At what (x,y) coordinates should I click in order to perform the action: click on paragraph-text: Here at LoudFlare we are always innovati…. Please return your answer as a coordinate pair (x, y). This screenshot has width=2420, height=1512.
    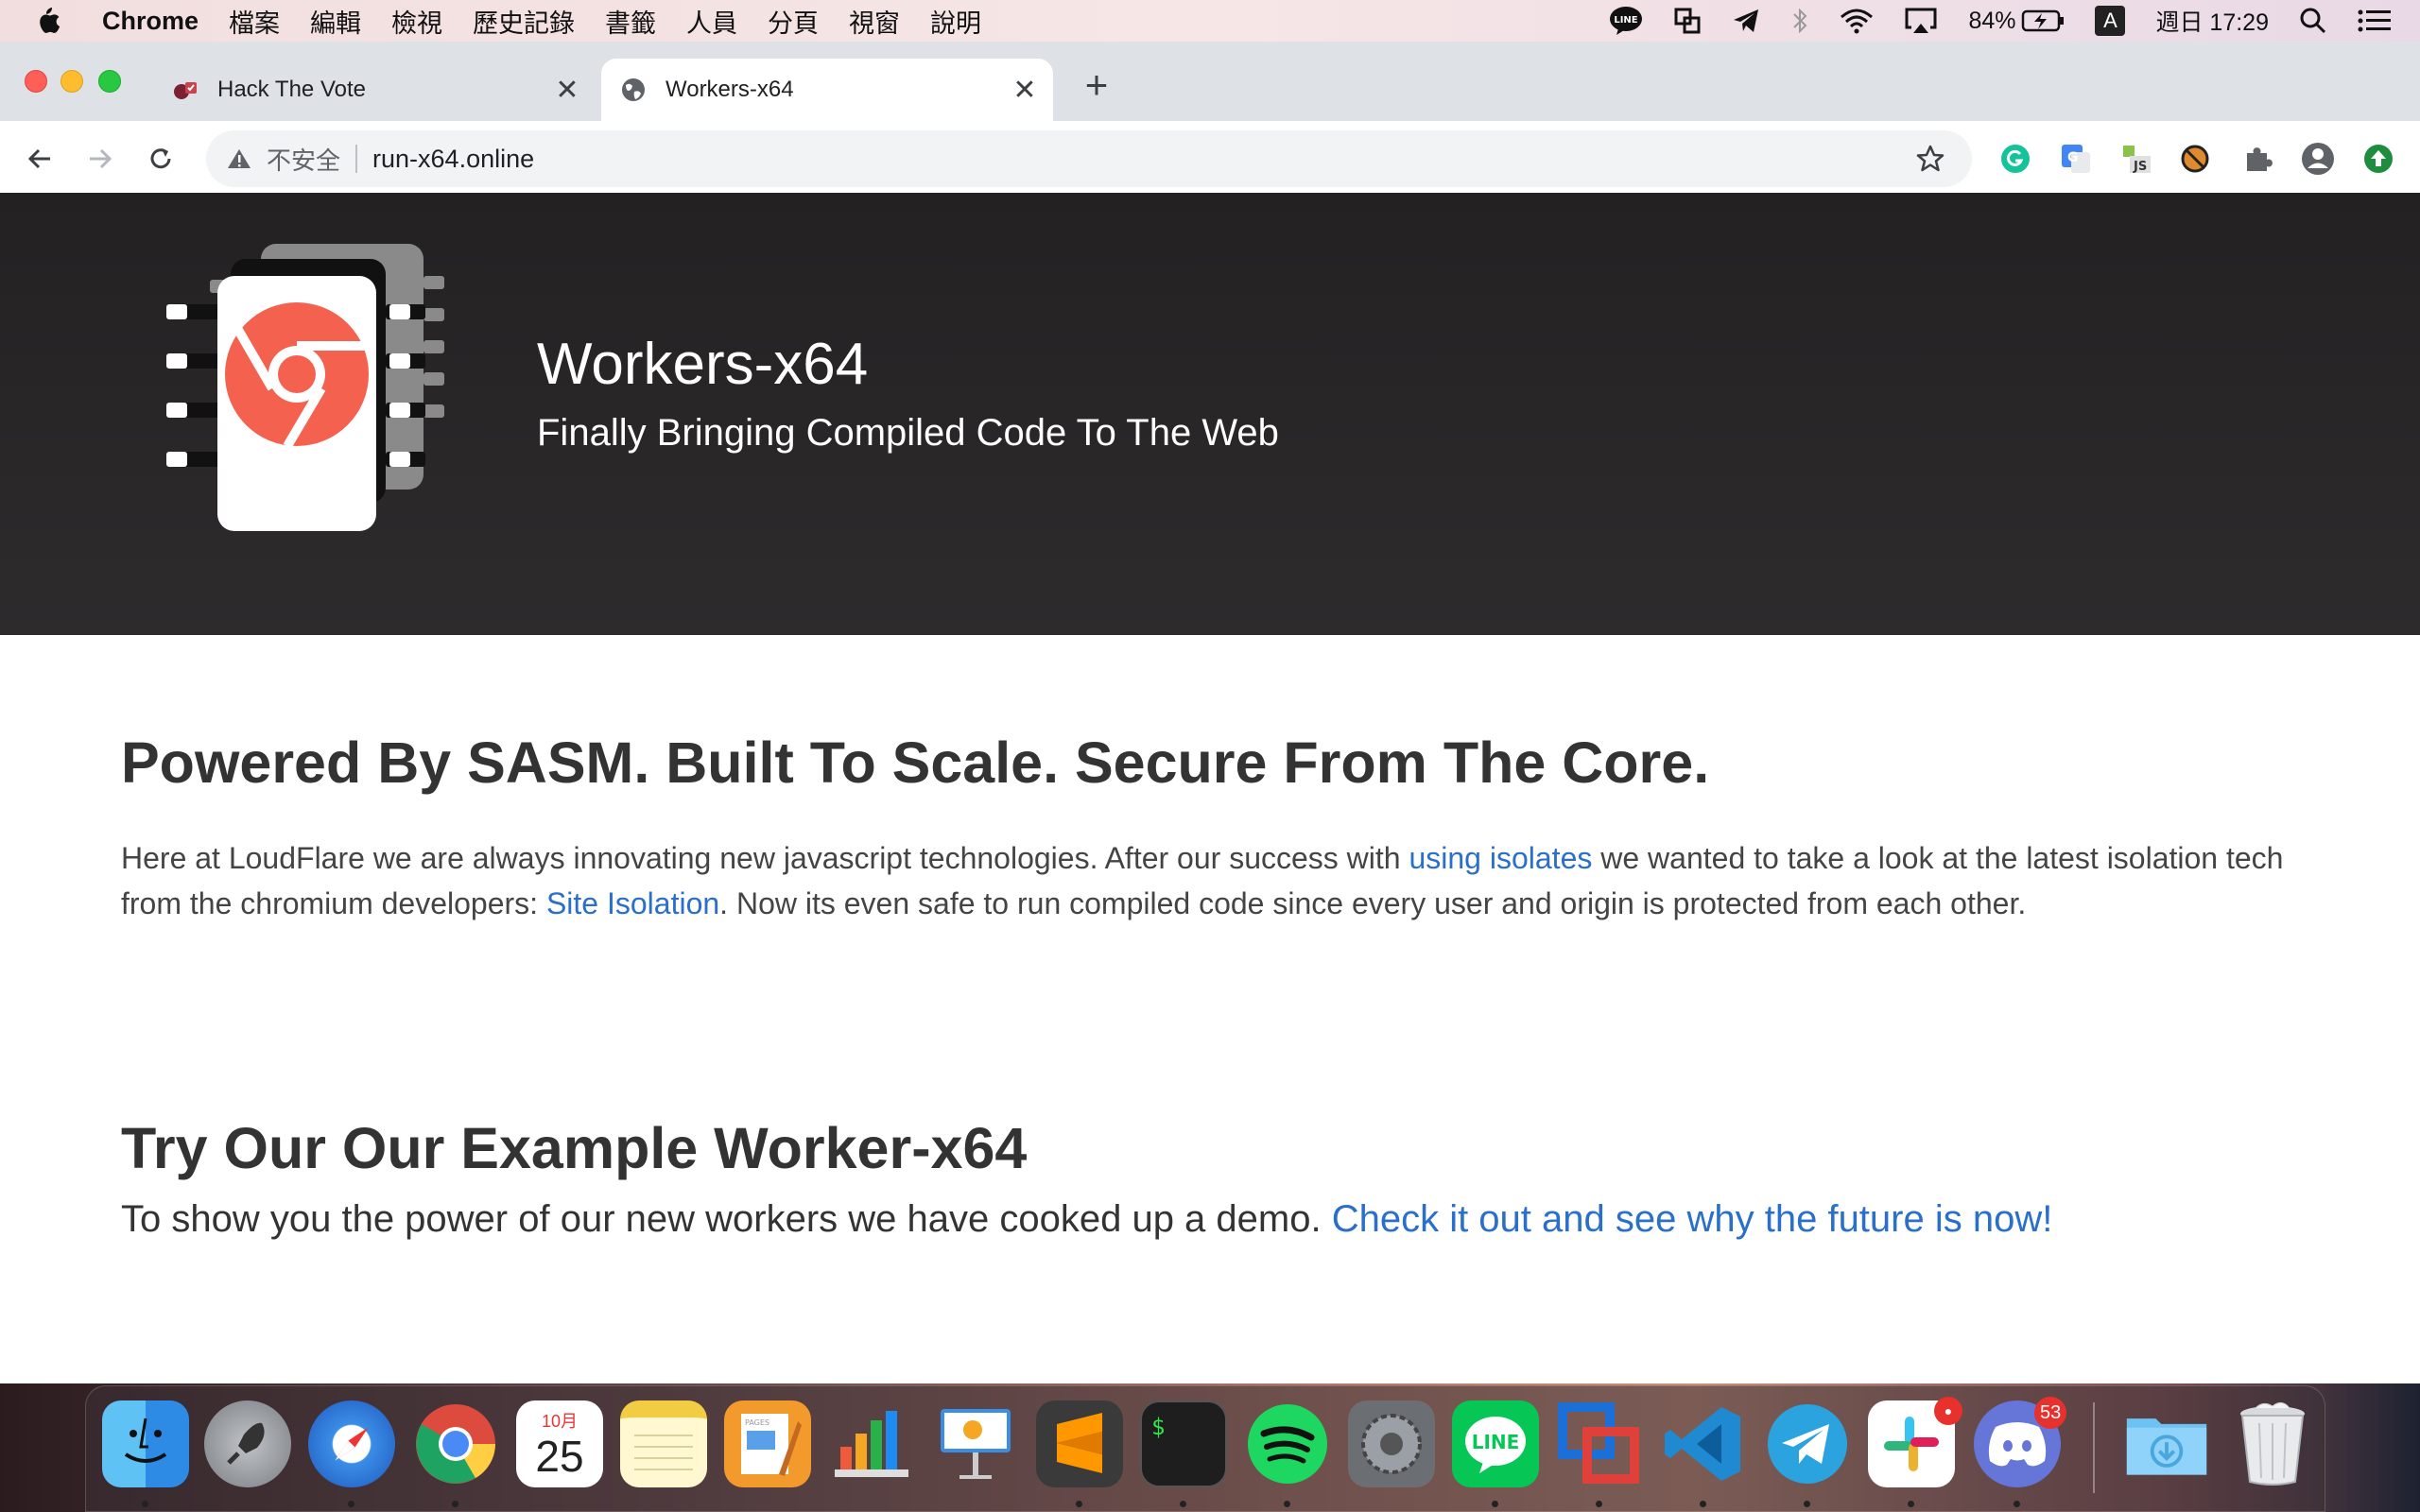
    Looking at the image, I should click on (765, 858).